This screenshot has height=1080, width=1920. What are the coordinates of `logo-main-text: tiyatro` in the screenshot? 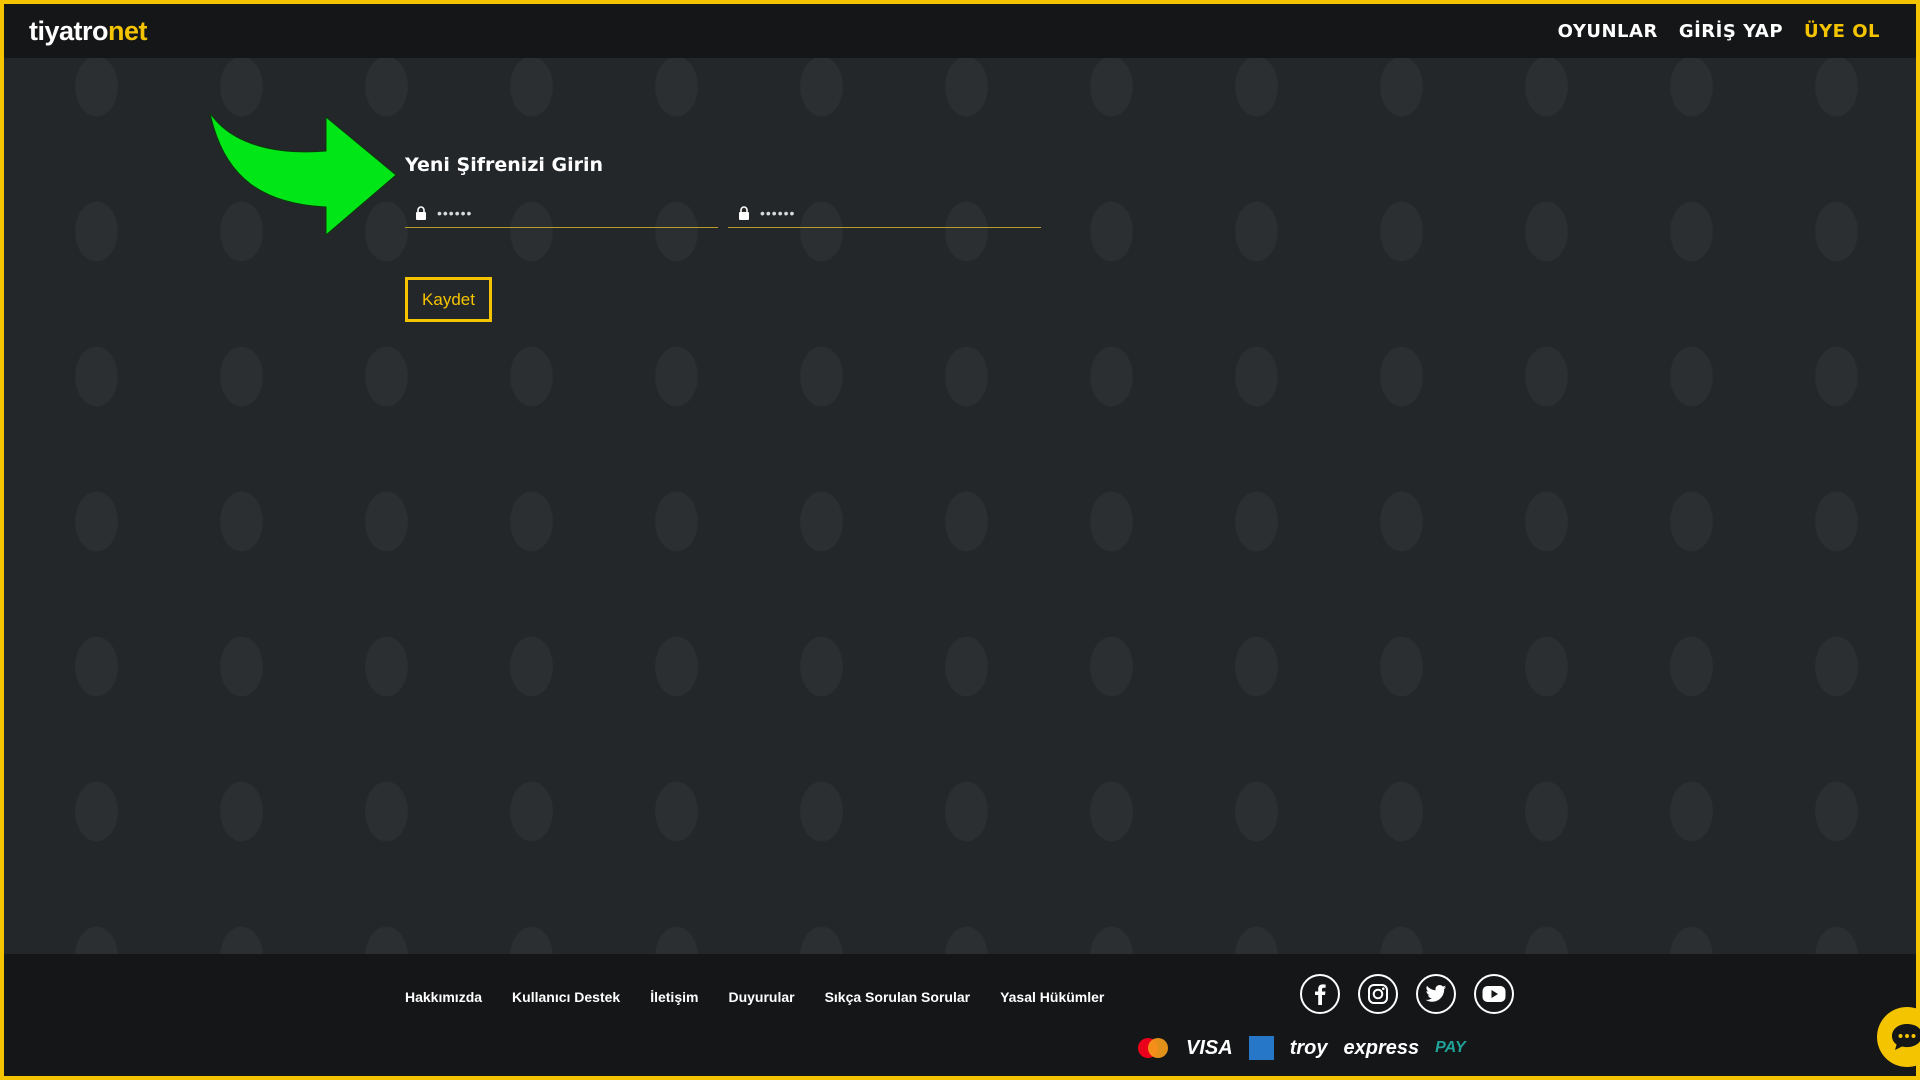 It's located at (69, 30).